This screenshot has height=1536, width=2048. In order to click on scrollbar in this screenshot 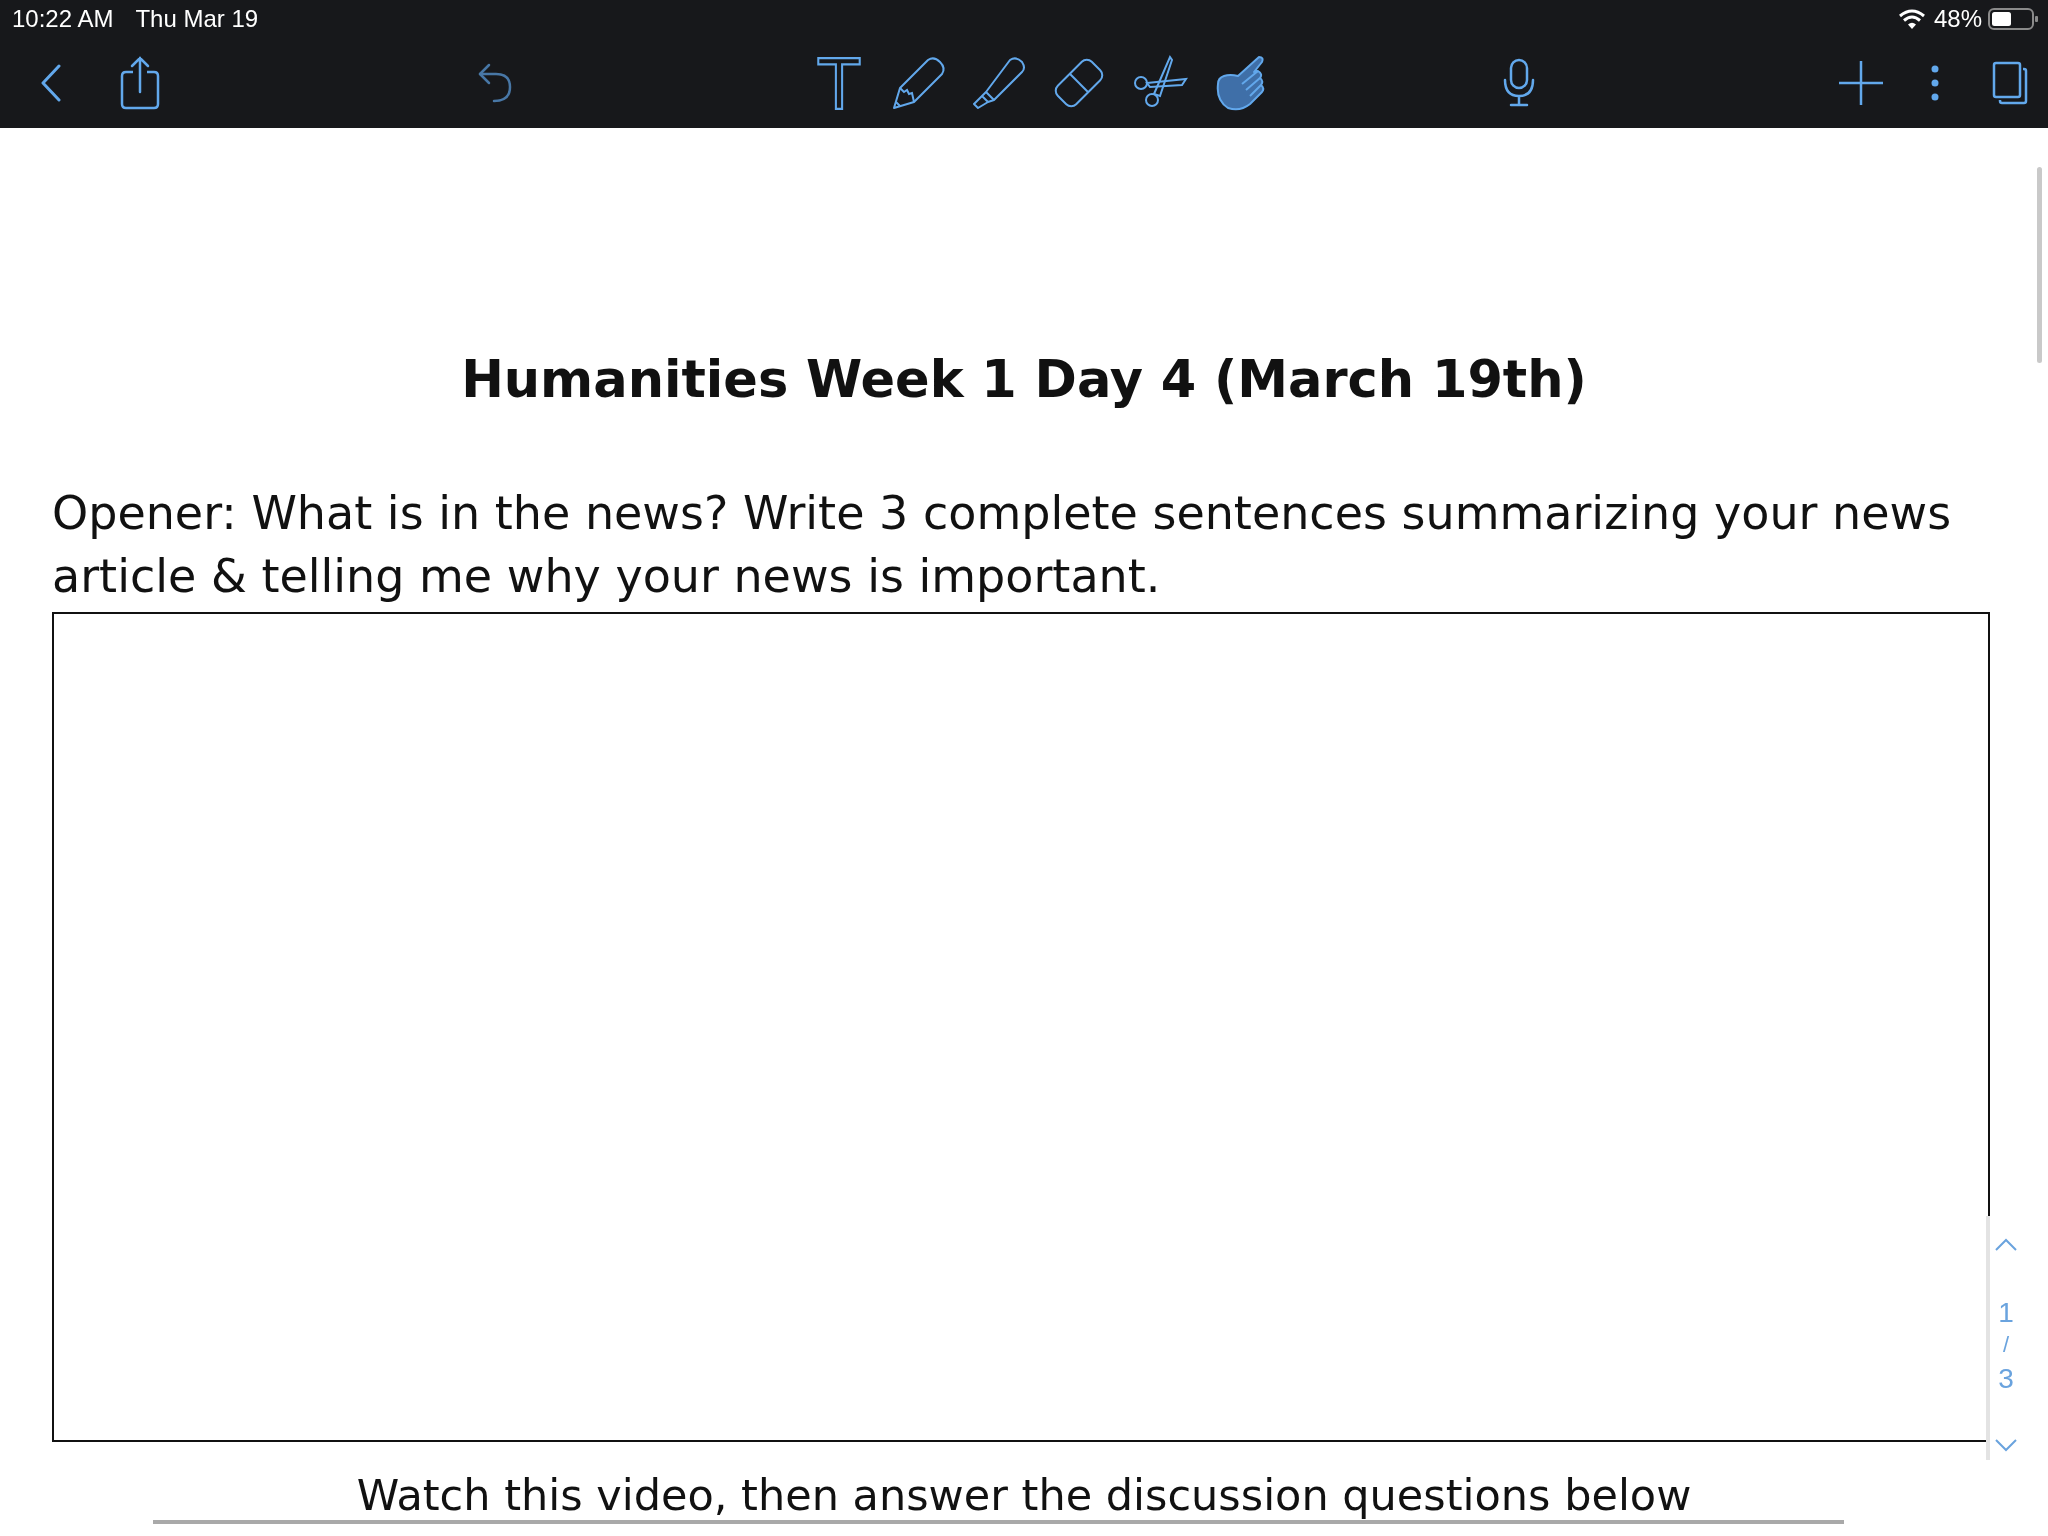, I will do `click(2039, 265)`.